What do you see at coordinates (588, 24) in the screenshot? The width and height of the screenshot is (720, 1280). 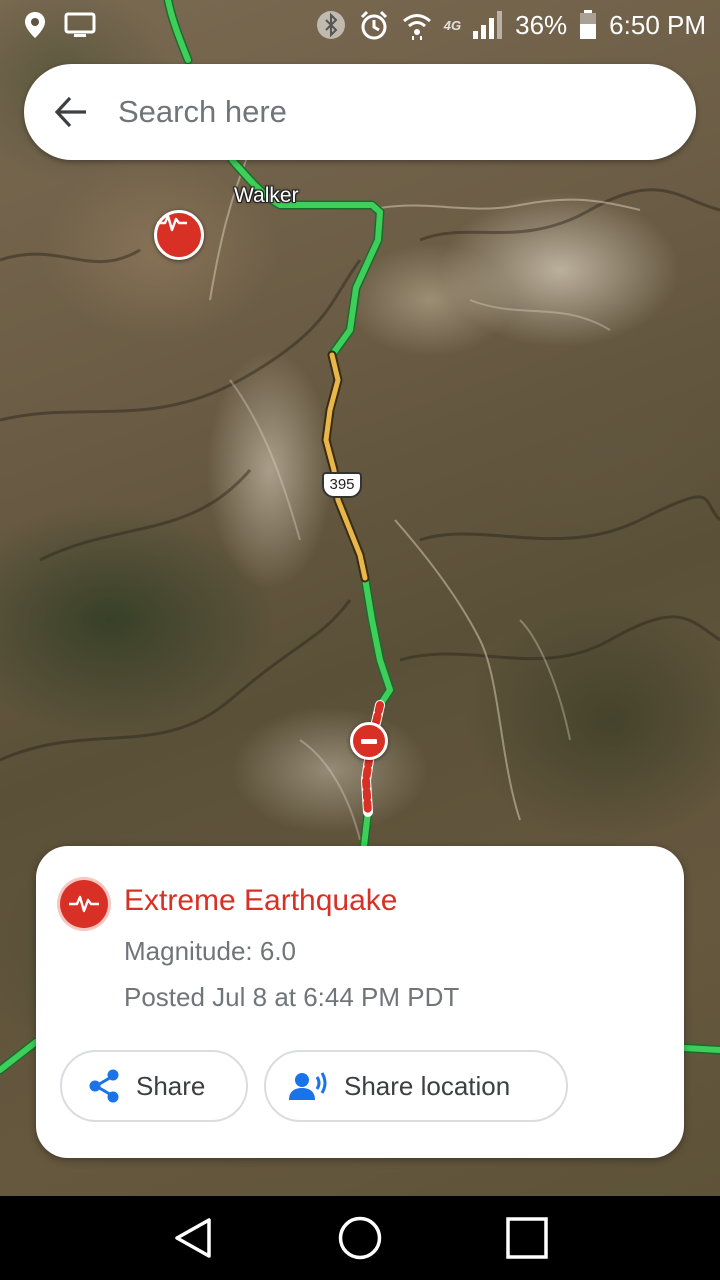 I see `battery-icon` at bounding box center [588, 24].